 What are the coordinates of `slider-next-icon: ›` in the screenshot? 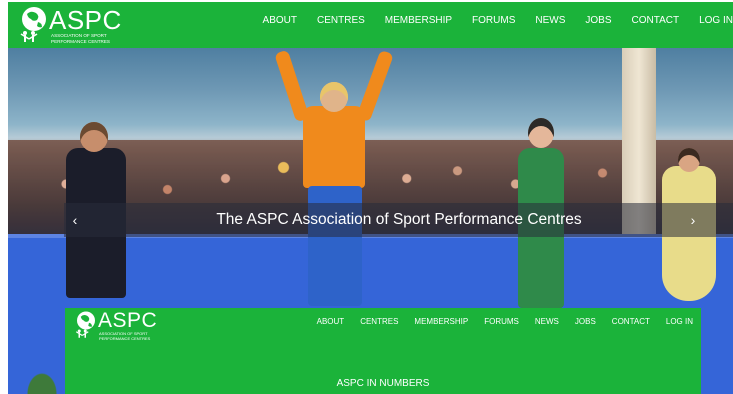 It's located at (693, 220).